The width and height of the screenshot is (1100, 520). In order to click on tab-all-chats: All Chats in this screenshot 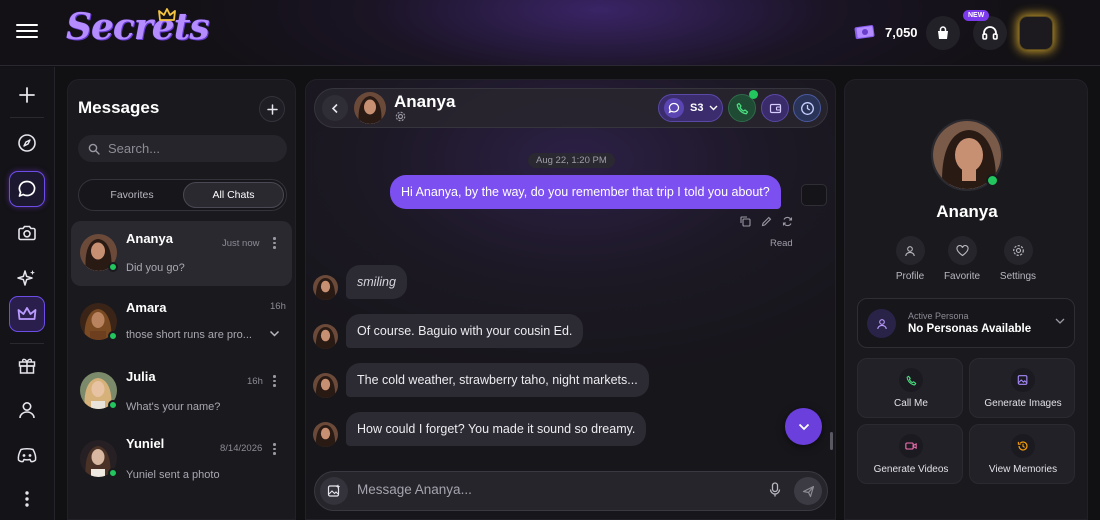, I will do `click(233, 195)`.